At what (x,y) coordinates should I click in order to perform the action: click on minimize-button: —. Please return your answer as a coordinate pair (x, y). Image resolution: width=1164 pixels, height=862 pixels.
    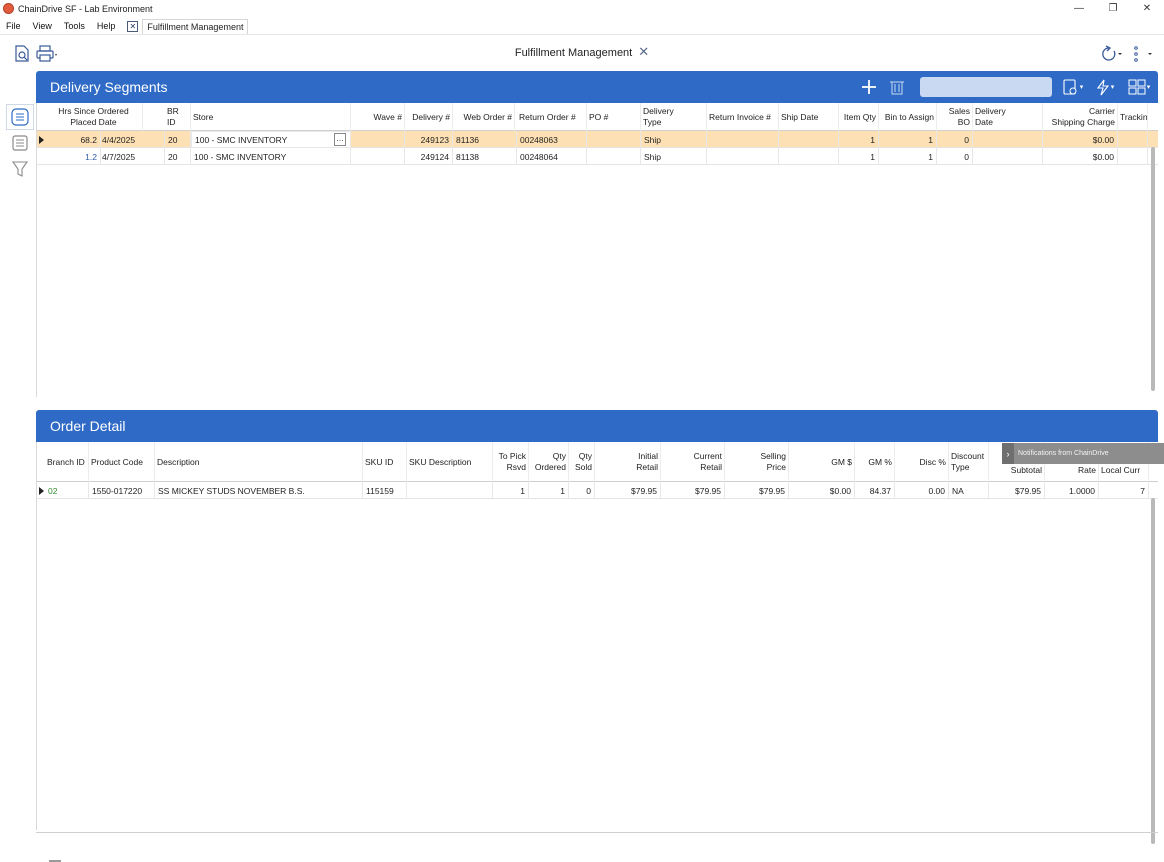
    Looking at the image, I should click on (1079, 8).